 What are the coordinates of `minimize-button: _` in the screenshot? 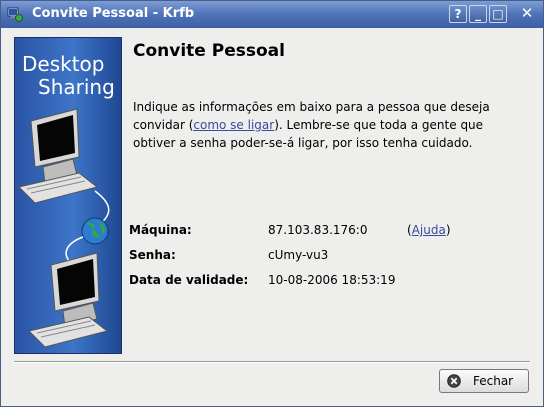 It's located at (478, 14).